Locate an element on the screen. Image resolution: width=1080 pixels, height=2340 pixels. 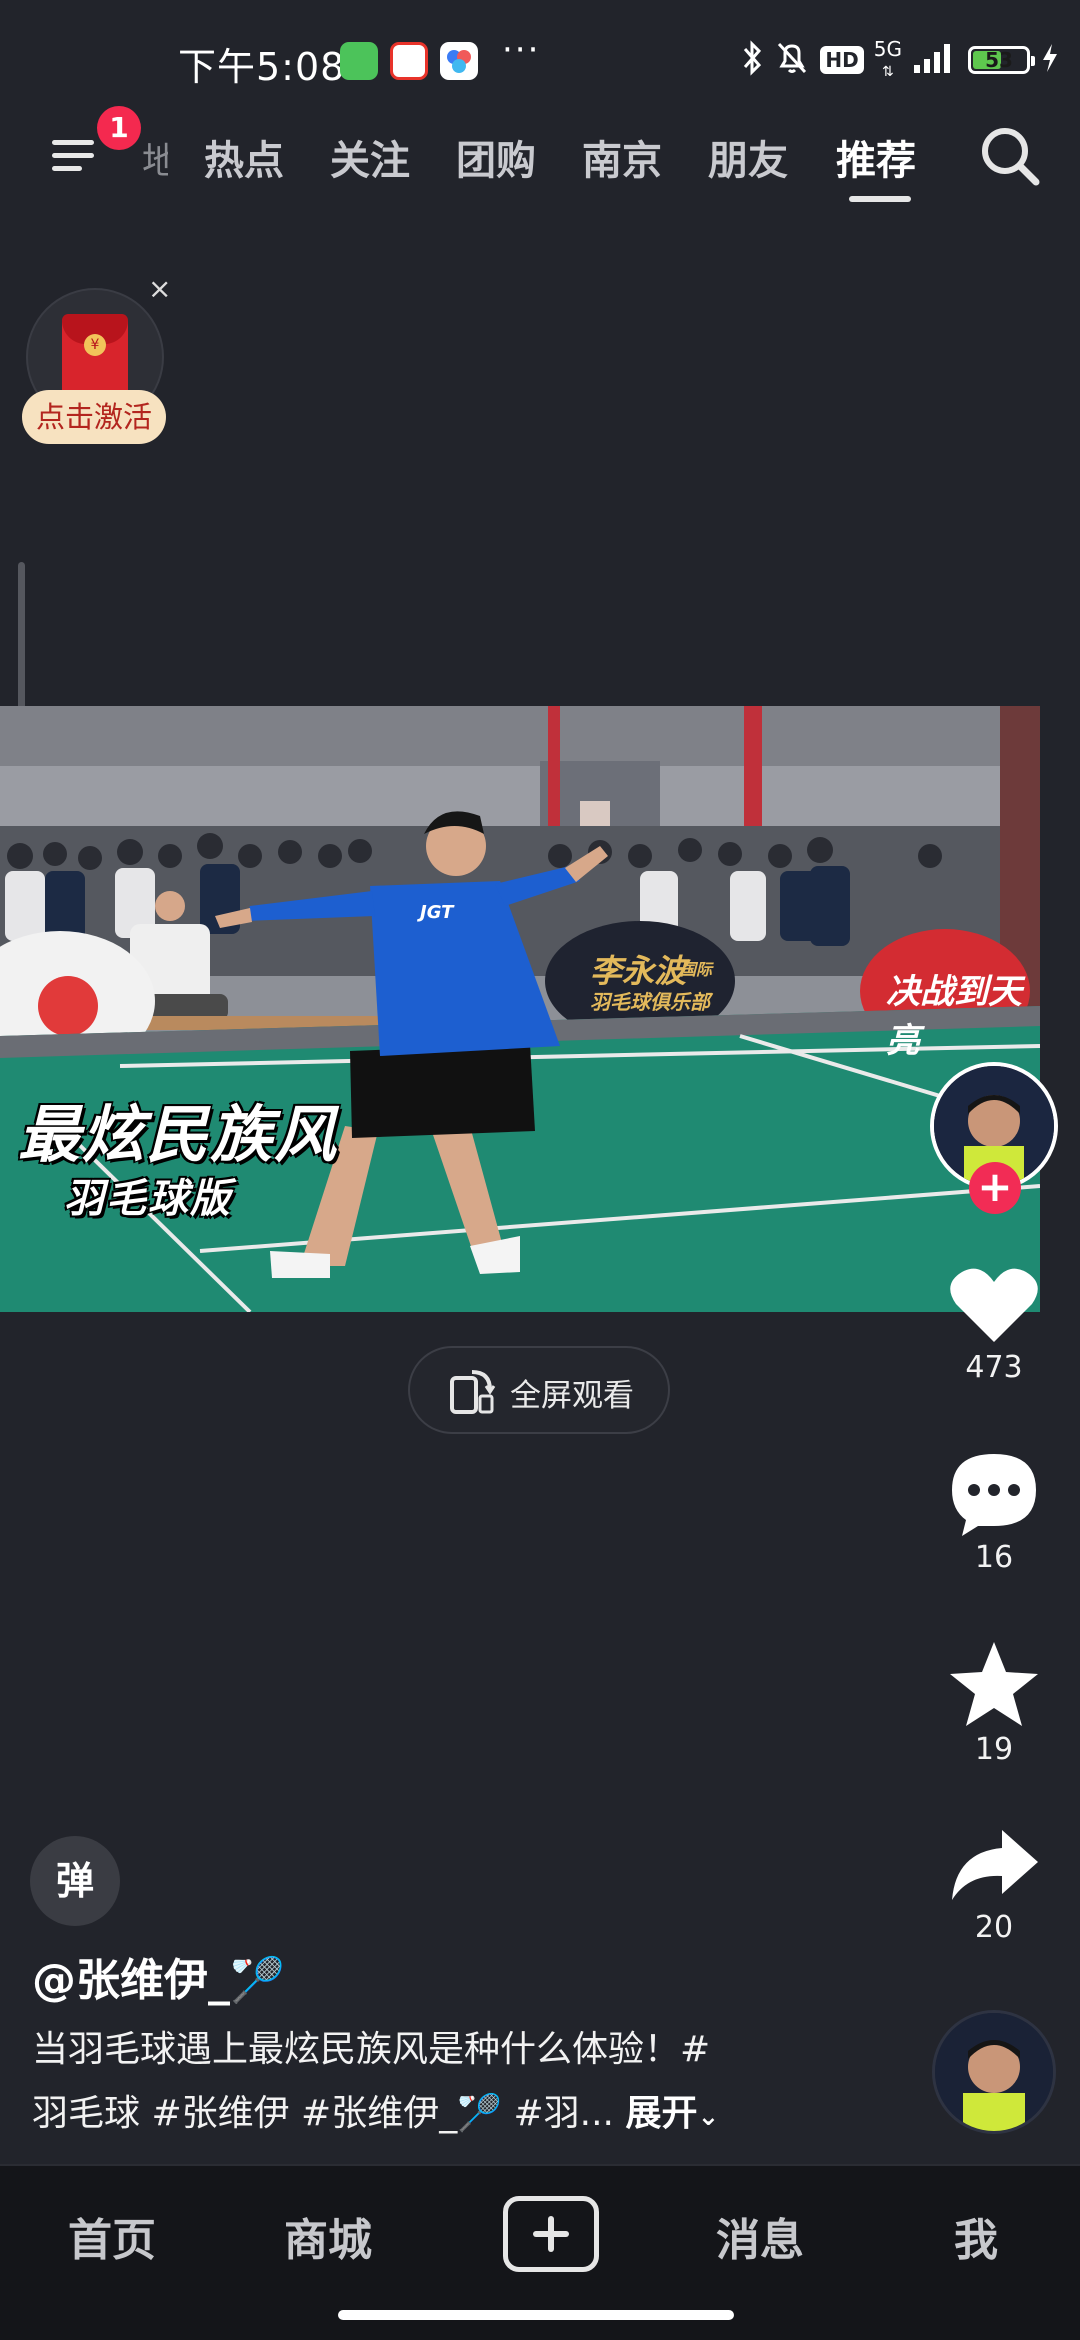
like-button: 473 is located at coordinates (994, 1324).